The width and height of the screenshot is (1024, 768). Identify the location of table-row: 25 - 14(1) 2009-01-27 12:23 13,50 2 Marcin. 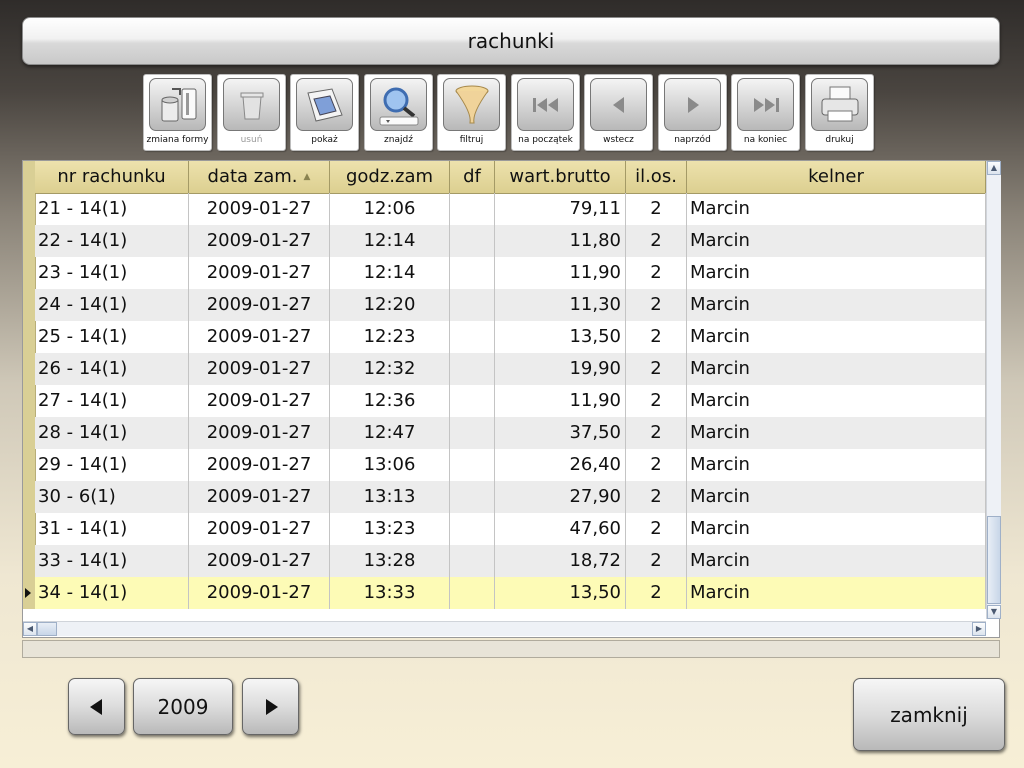
(510, 337).